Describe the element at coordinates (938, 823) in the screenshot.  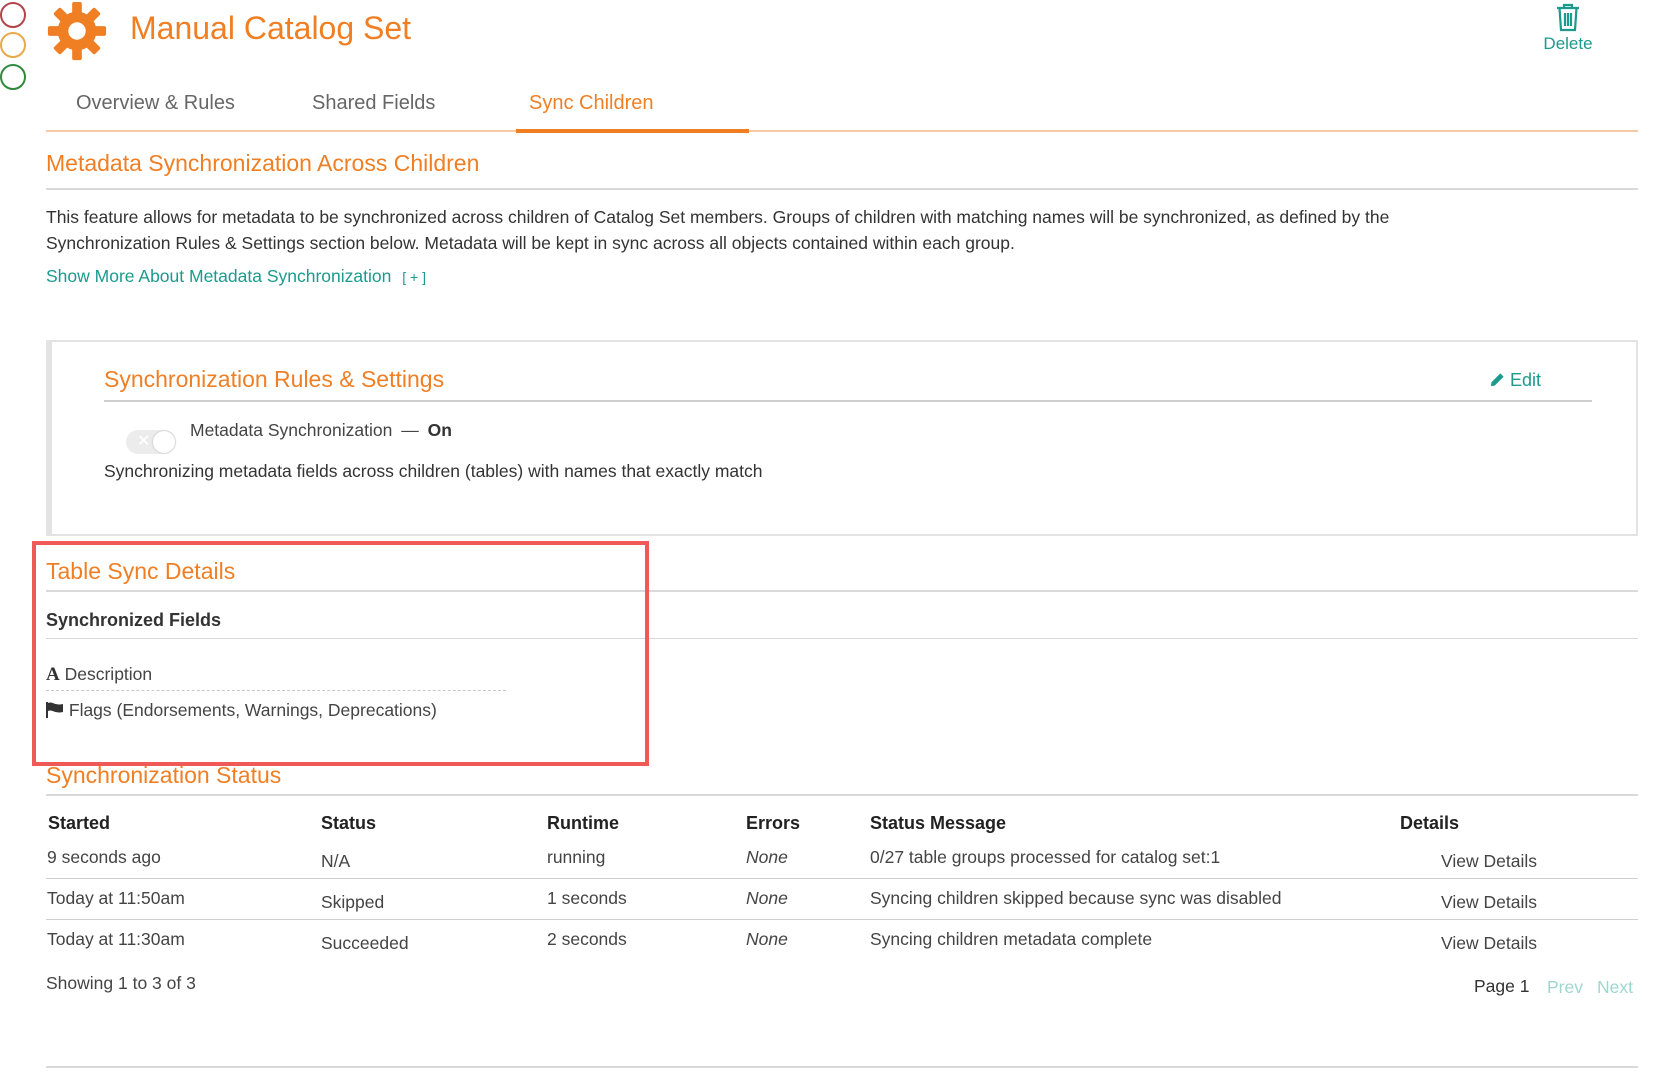
I see `column-header-status-message: Status Message` at that location.